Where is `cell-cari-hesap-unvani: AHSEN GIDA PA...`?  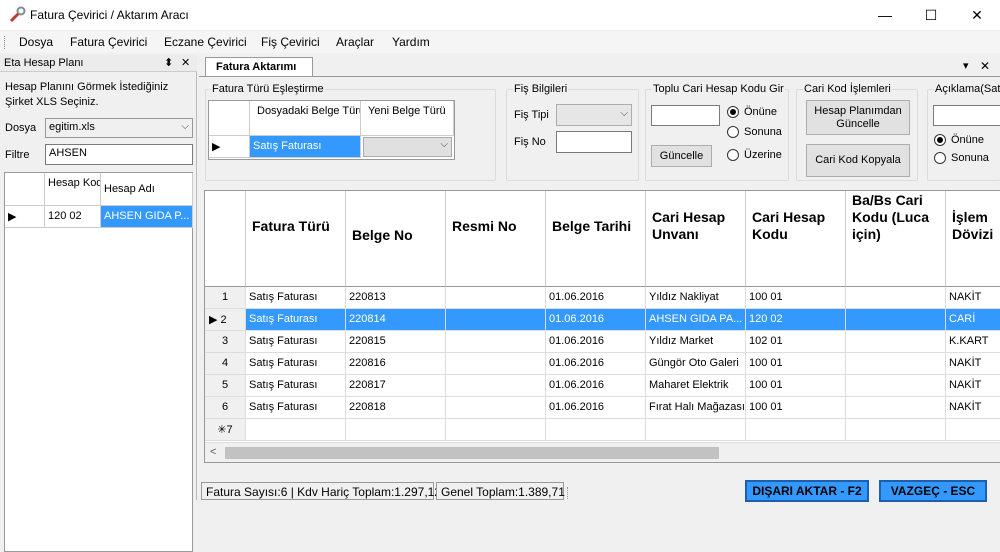 cell-cari-hesap-unvani: AHSEN GIDA PA... is located at coordinates (696, 320).